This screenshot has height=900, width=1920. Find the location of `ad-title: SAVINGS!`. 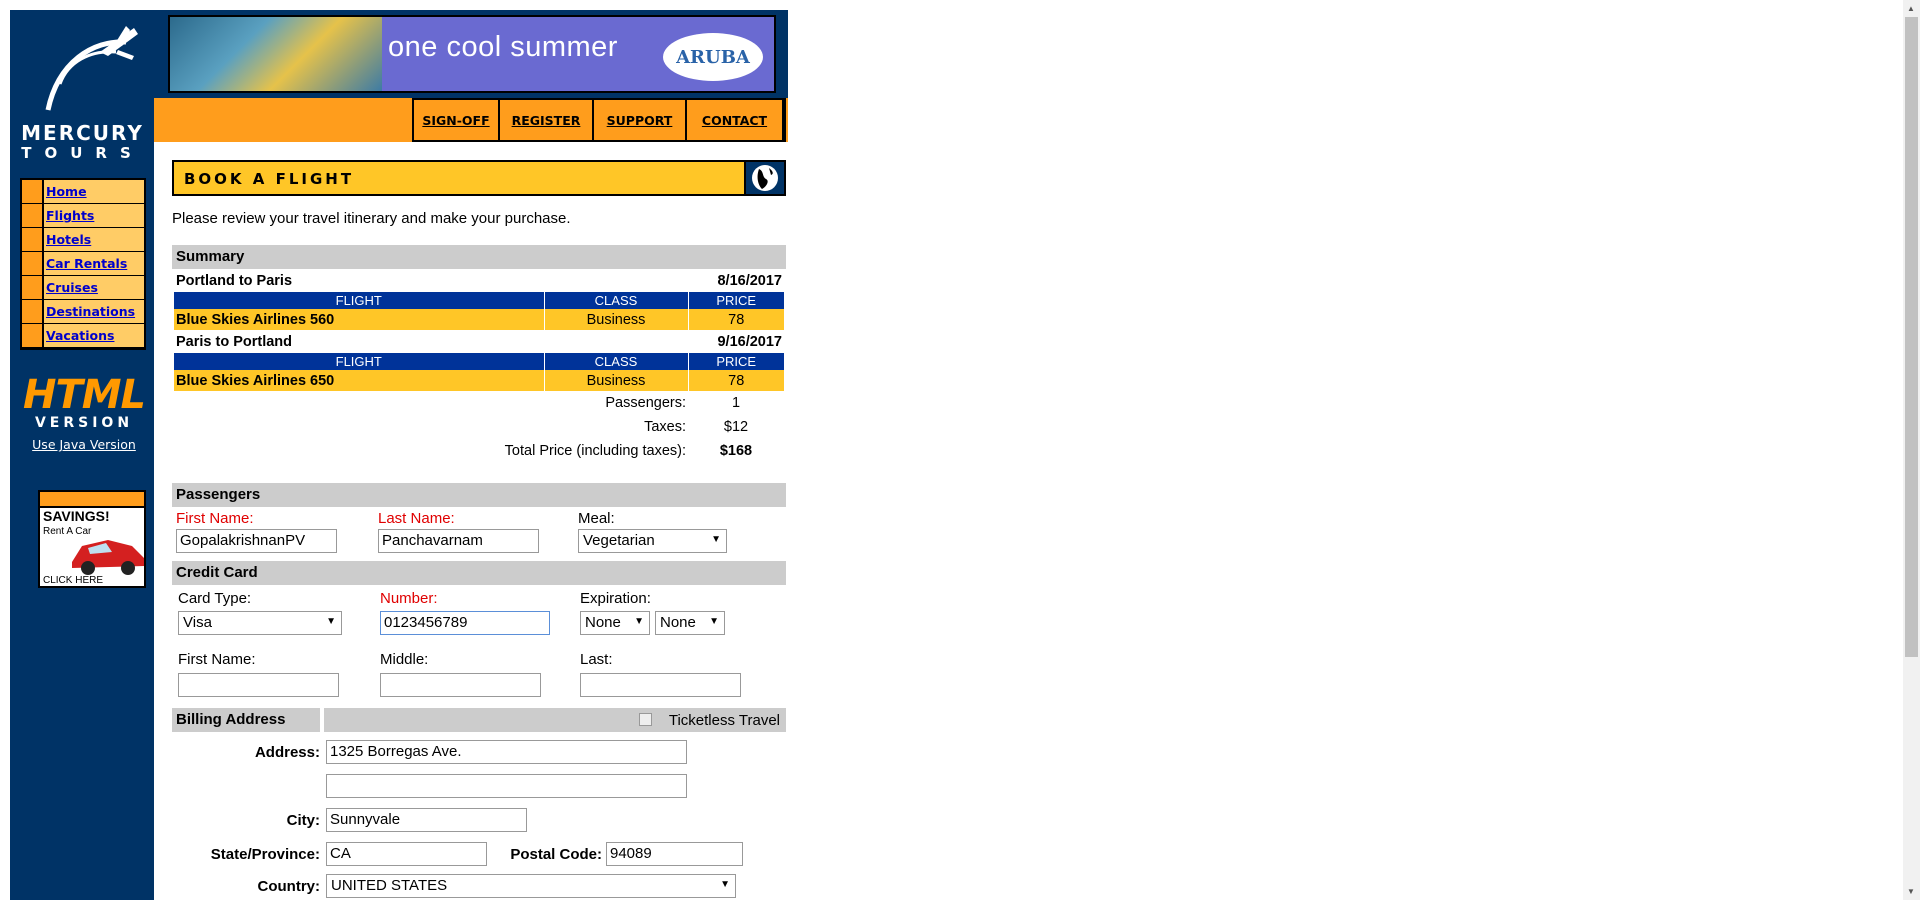

ad-title: SAVINGS! is located at coordinates (76, 516).